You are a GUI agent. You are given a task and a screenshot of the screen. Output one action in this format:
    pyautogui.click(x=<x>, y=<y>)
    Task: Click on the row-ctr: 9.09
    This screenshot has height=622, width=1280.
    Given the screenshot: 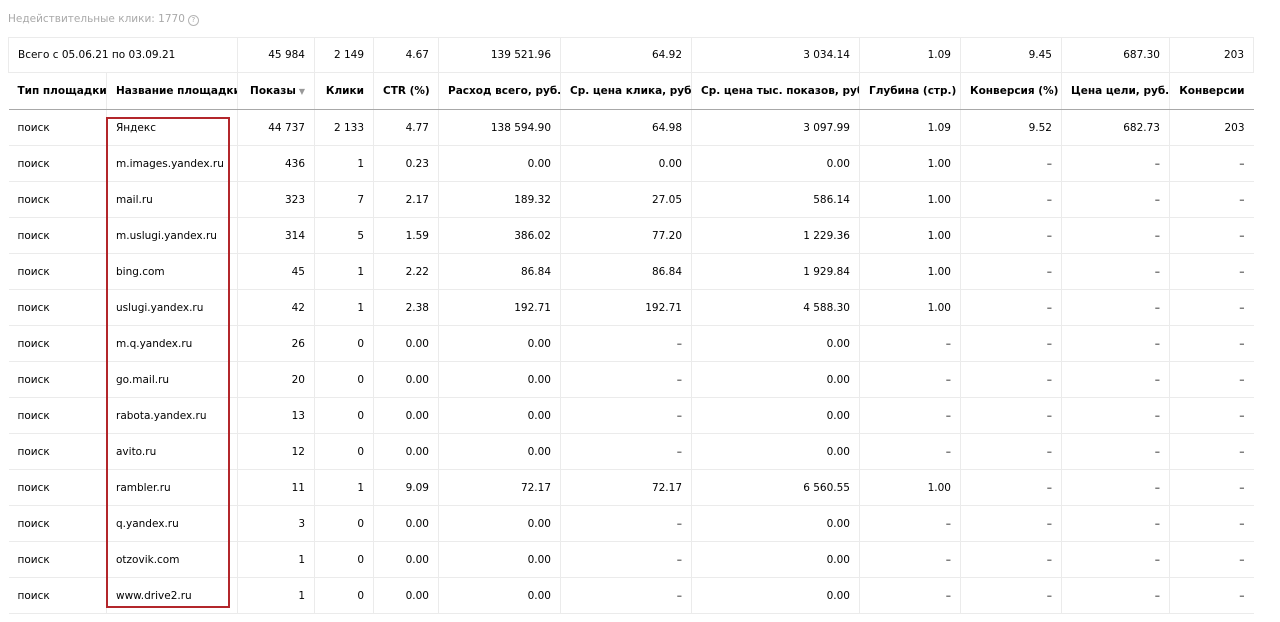 What is the action you would take?
    pyautogui.click(x=406, y=487)
    